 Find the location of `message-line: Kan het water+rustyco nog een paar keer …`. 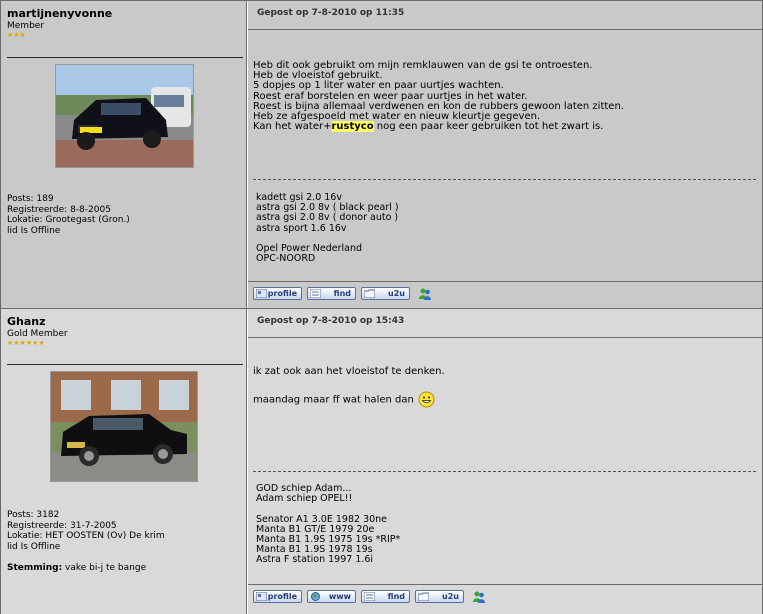

message-line: Kan het water+rustyco nog een paar keer … is located at coordinates (504, 127).